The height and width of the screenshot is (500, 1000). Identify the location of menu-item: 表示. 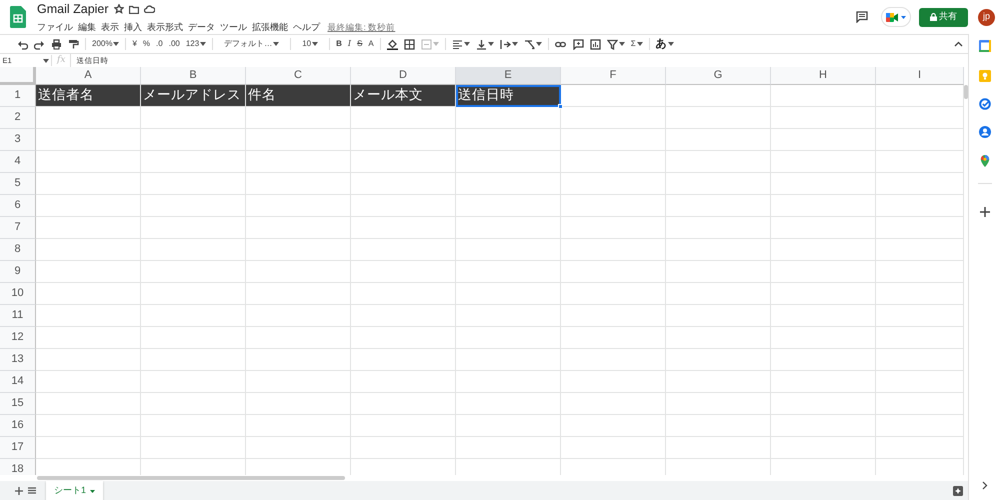
(110, 27).